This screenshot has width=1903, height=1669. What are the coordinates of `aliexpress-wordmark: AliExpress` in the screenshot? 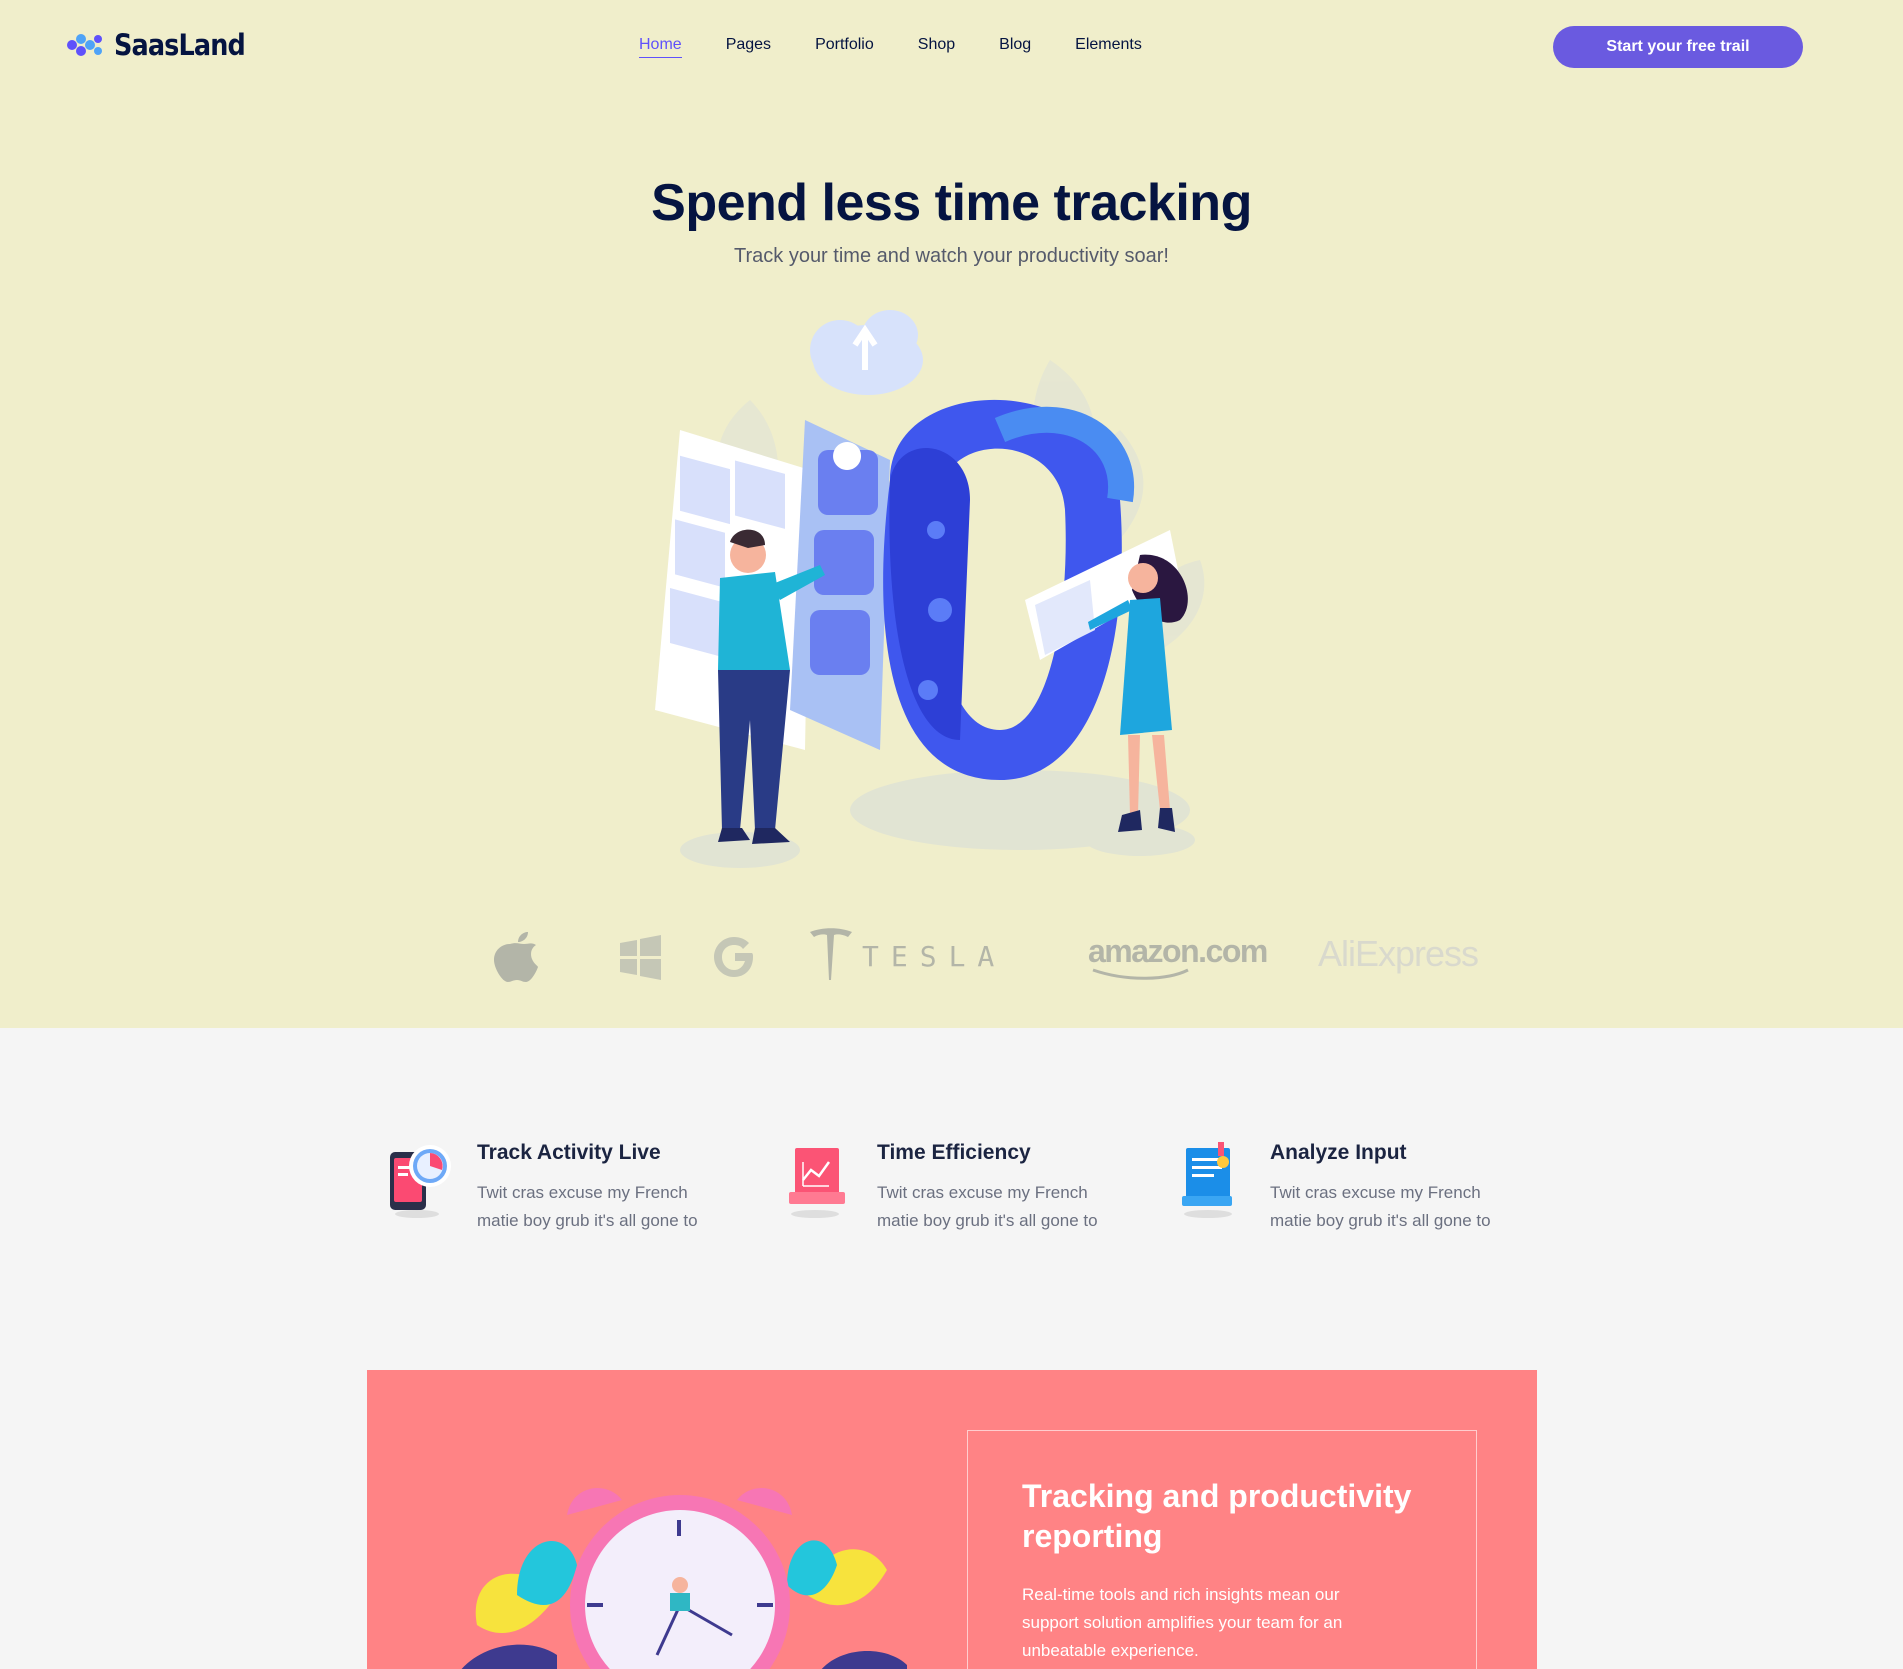 It's located at (1398, 953).